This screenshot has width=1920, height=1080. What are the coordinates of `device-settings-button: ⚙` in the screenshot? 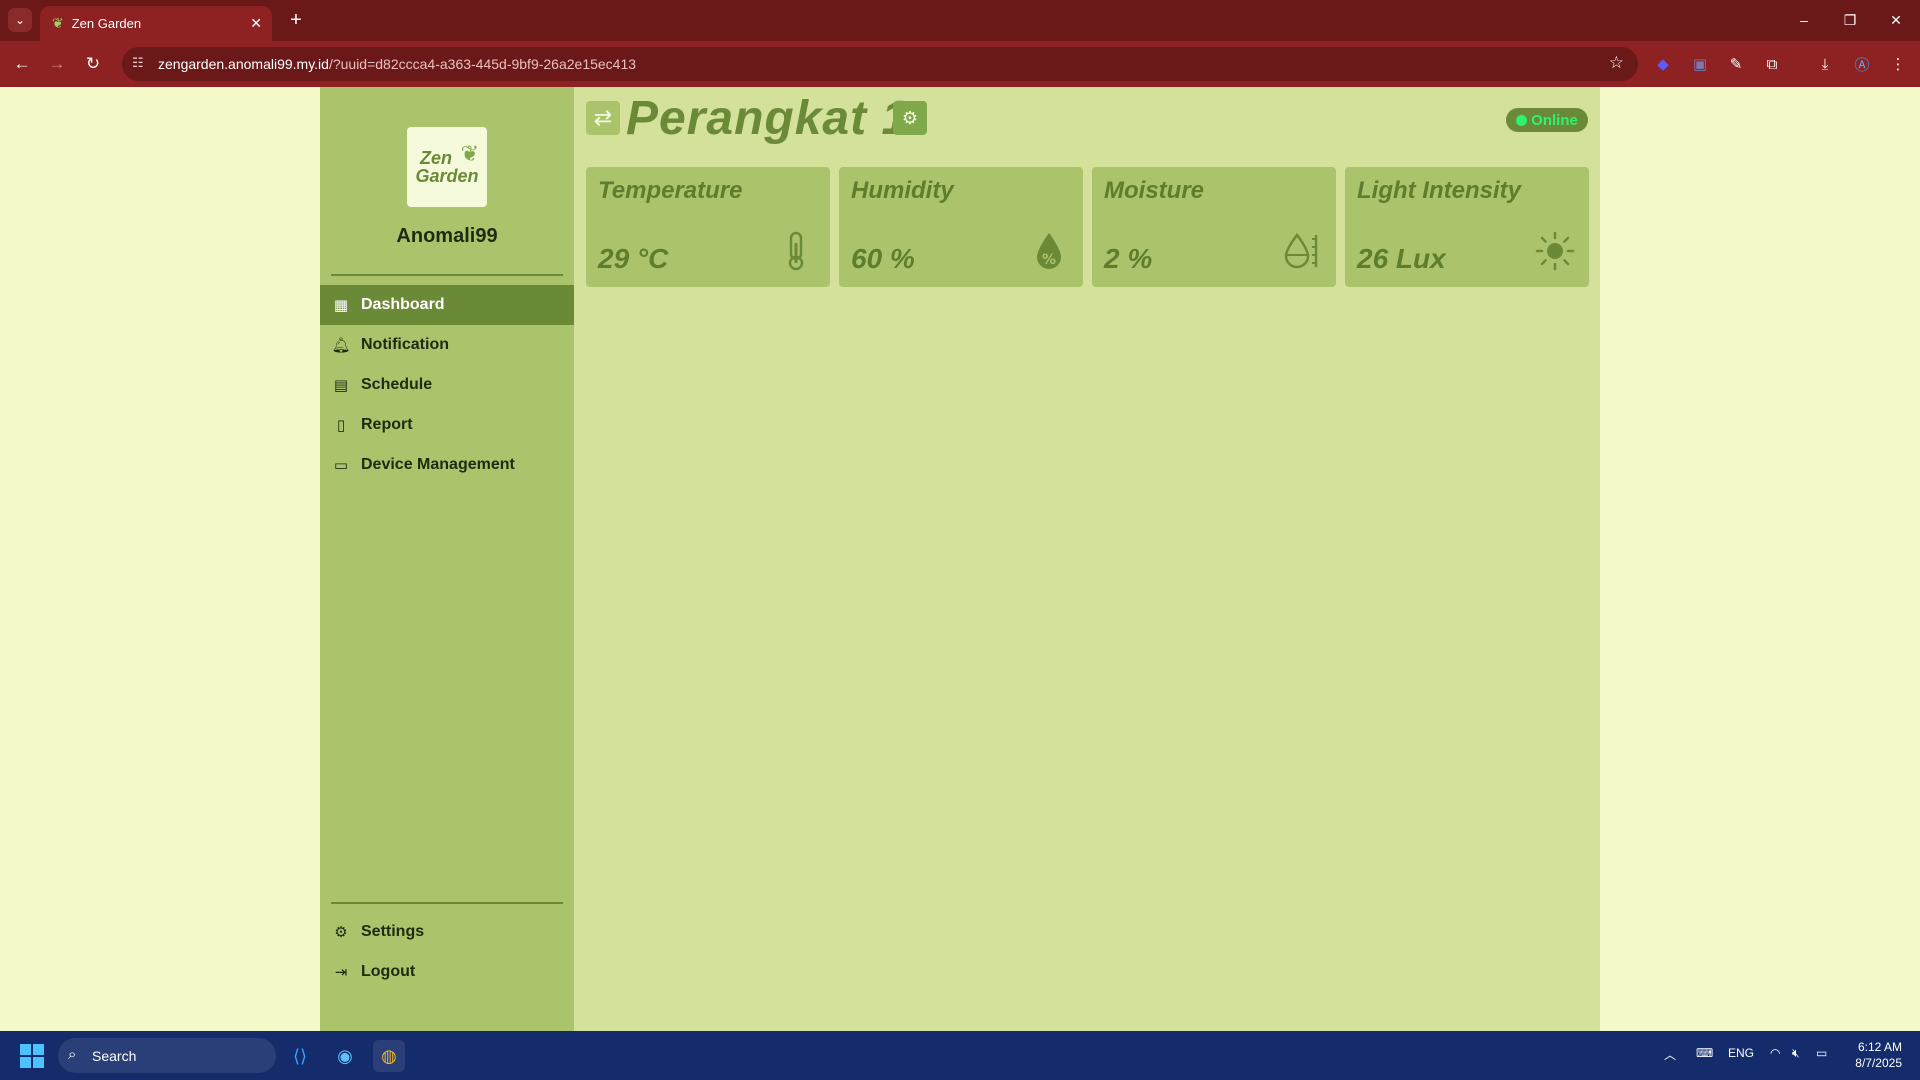 It's located at (910, 118).